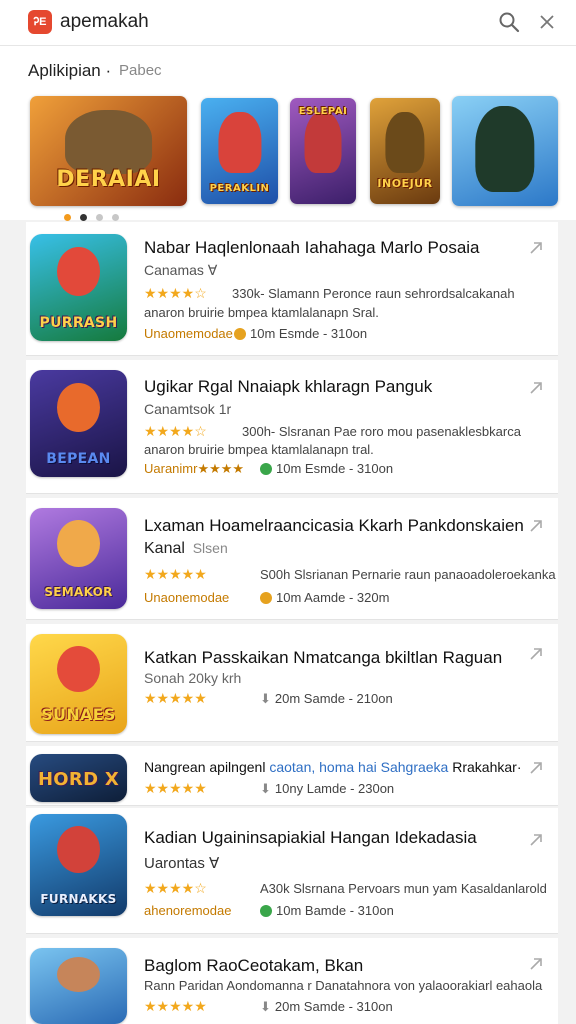 This screenshot has width=576, height=1024. Describe the element at coordinates (78, 986) in the screenshot. I see `app-icon` at that location.